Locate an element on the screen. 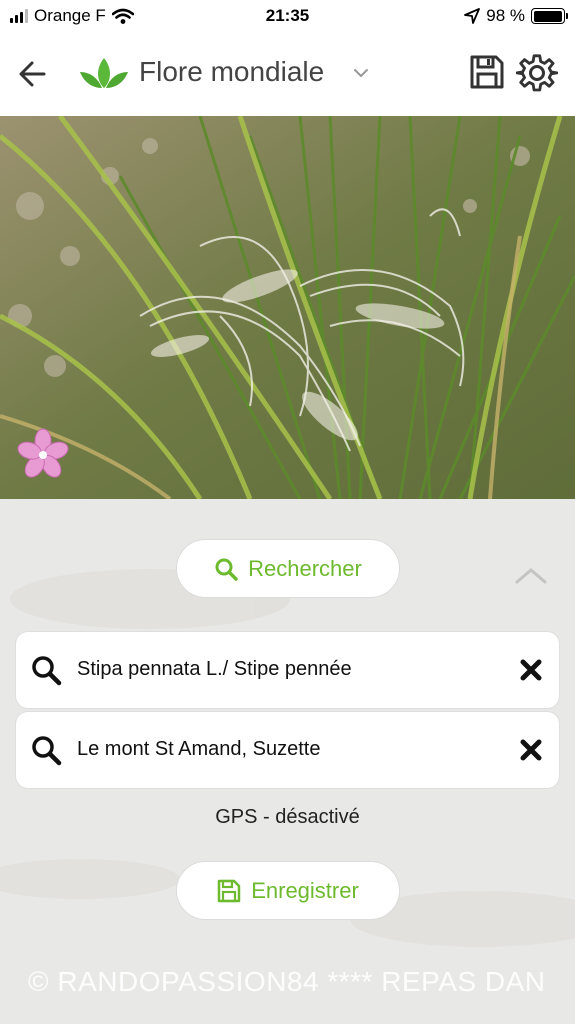 This screenshot has width=575, height=1024. species-value: Stipa pennata L./ Stipe pennée is located at coordinates (214, 669).